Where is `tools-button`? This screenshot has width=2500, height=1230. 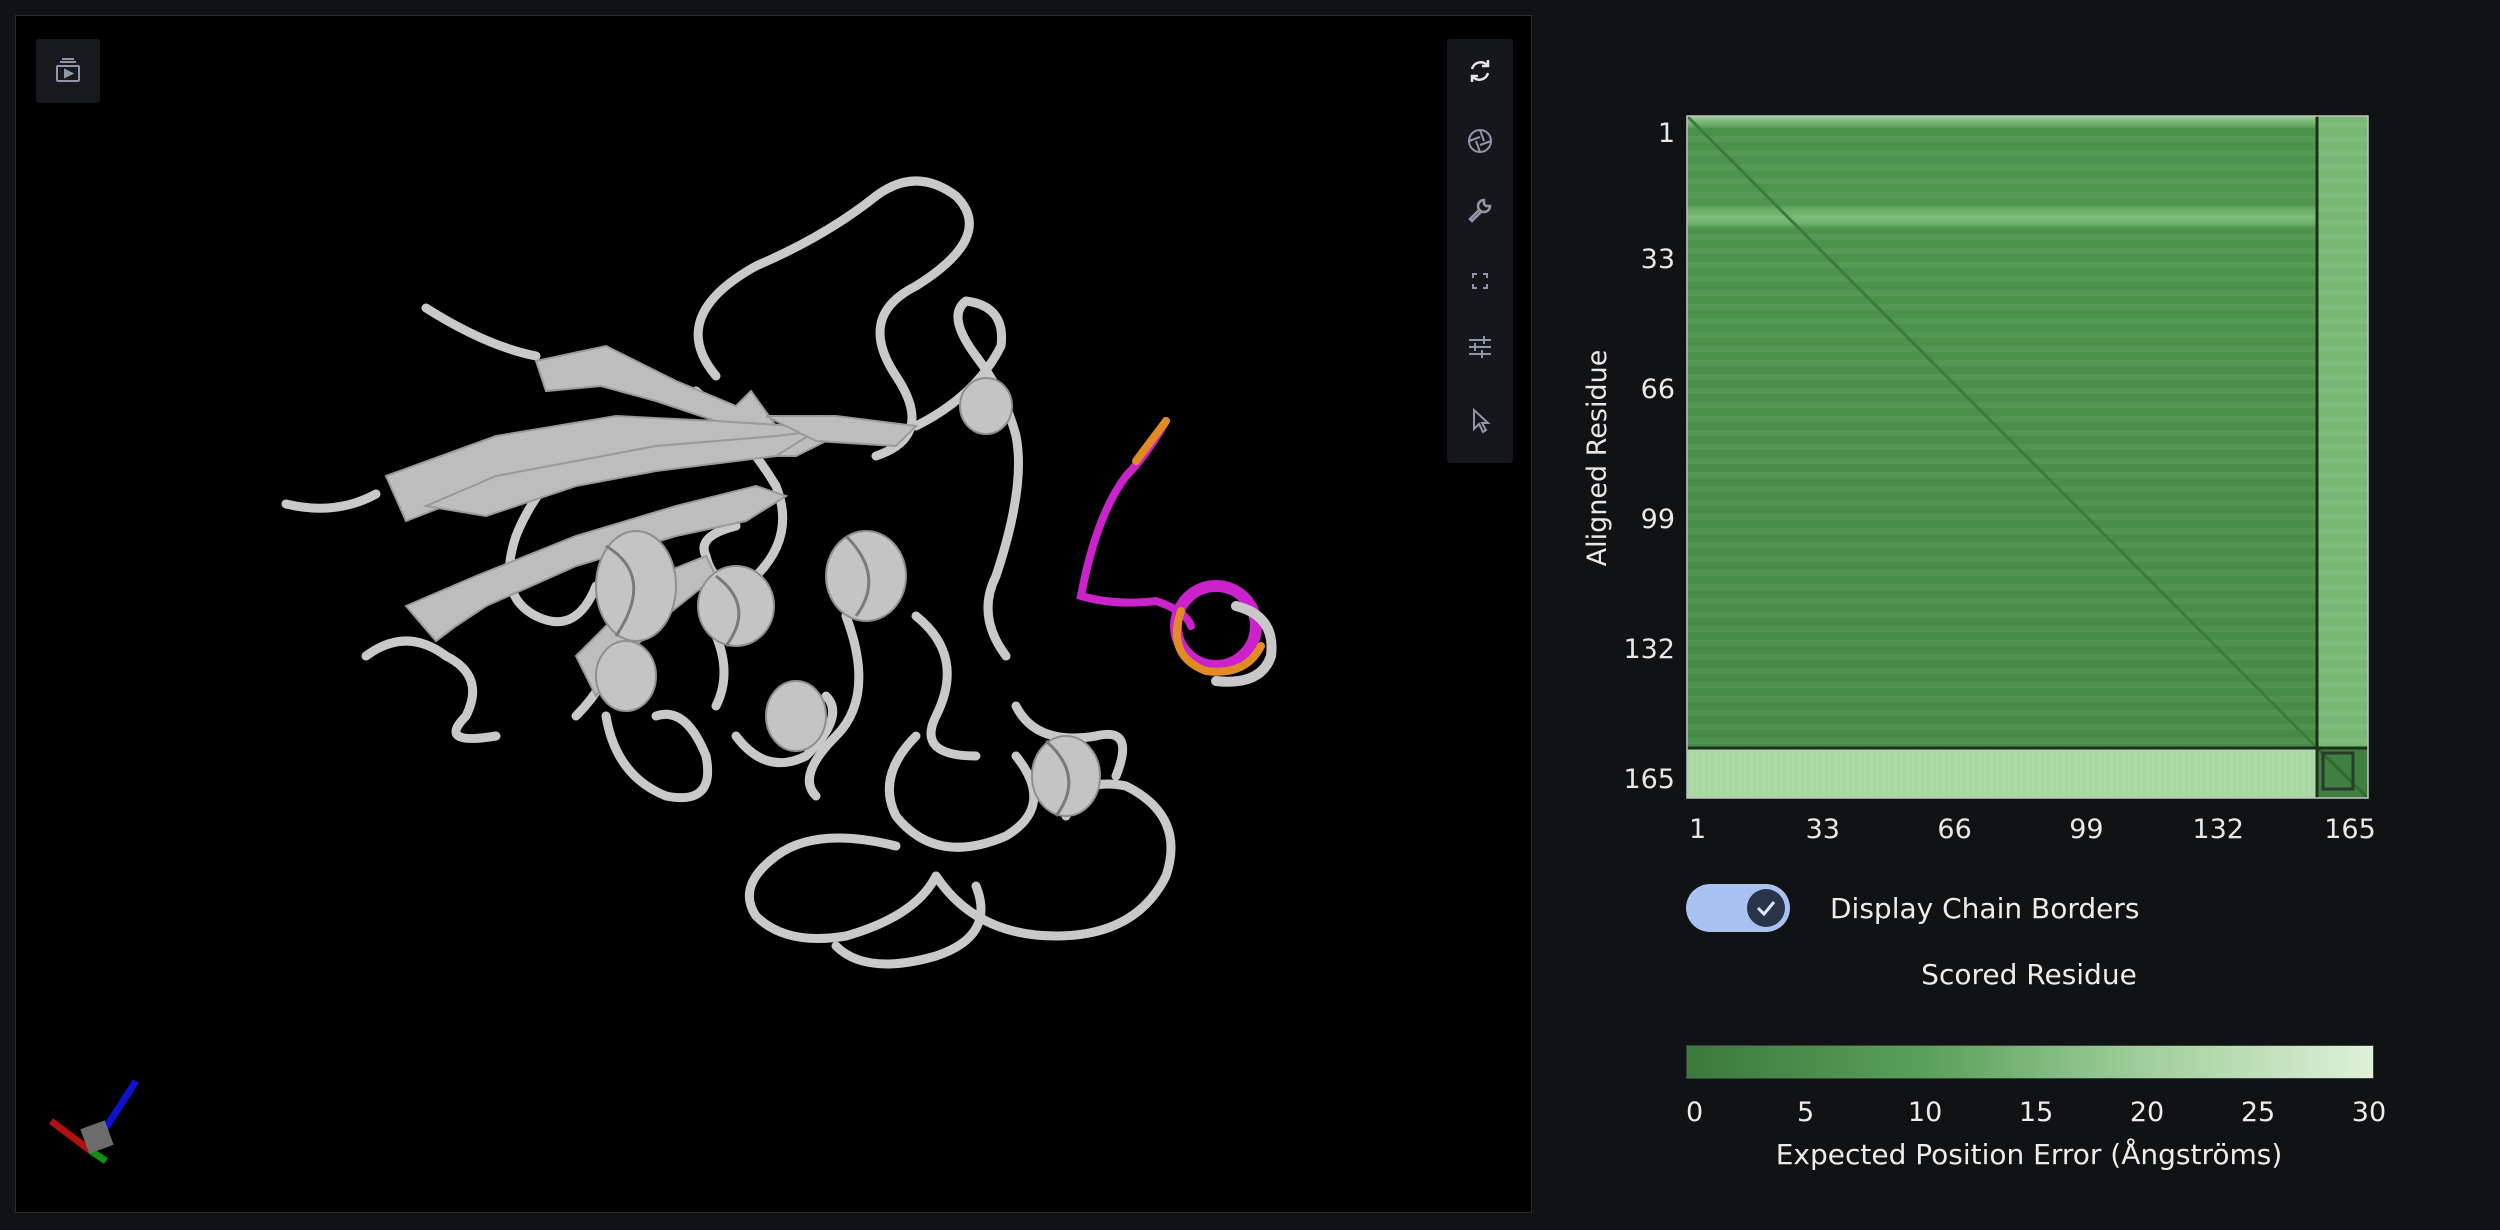 tools-button is located at coordinates (1480, 211).